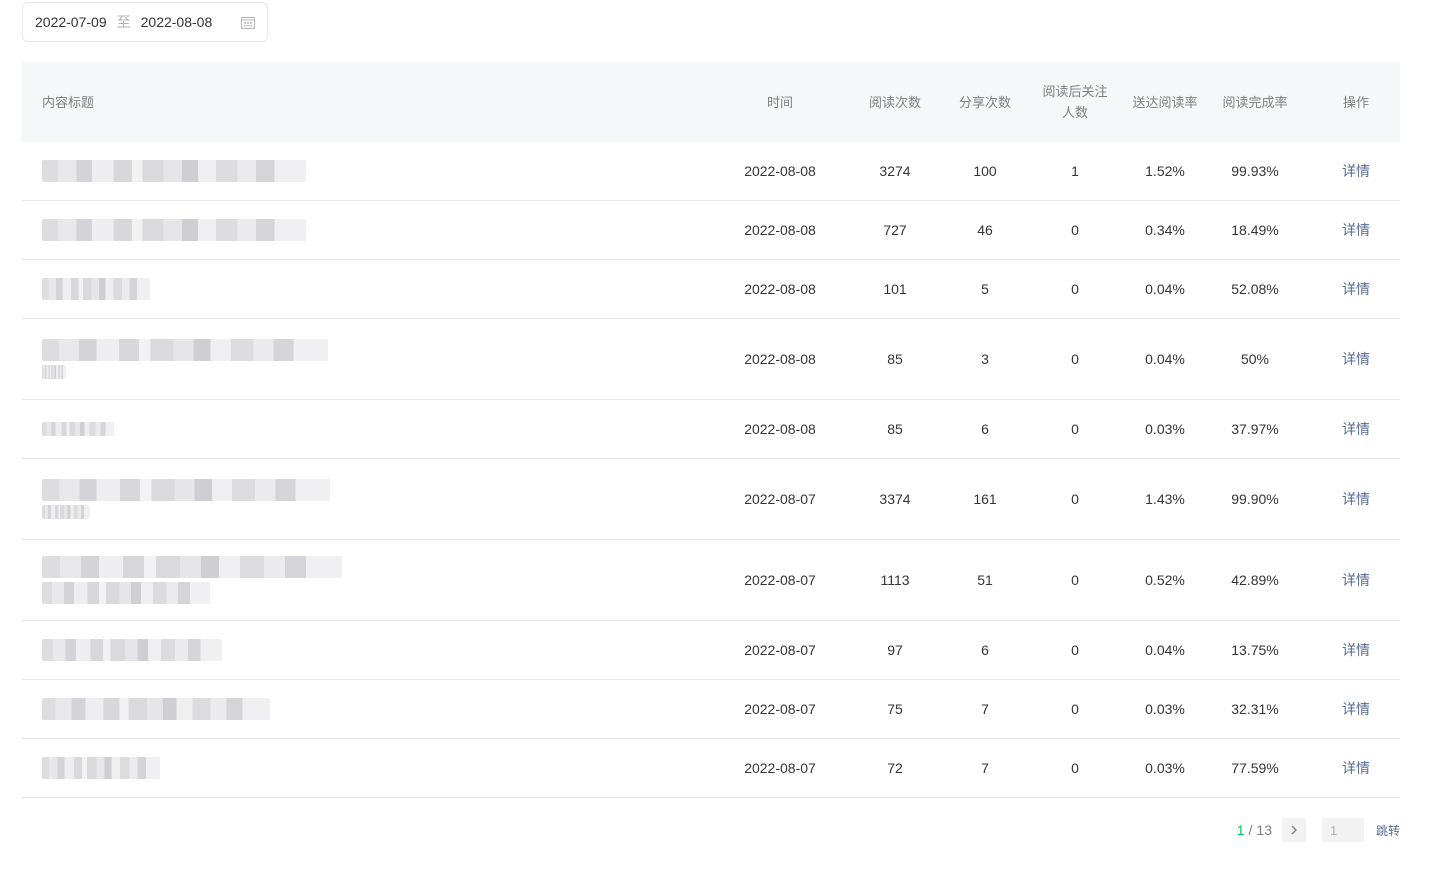  I want to click on row-completion-rate: 77.59%, so click(1255, 767).